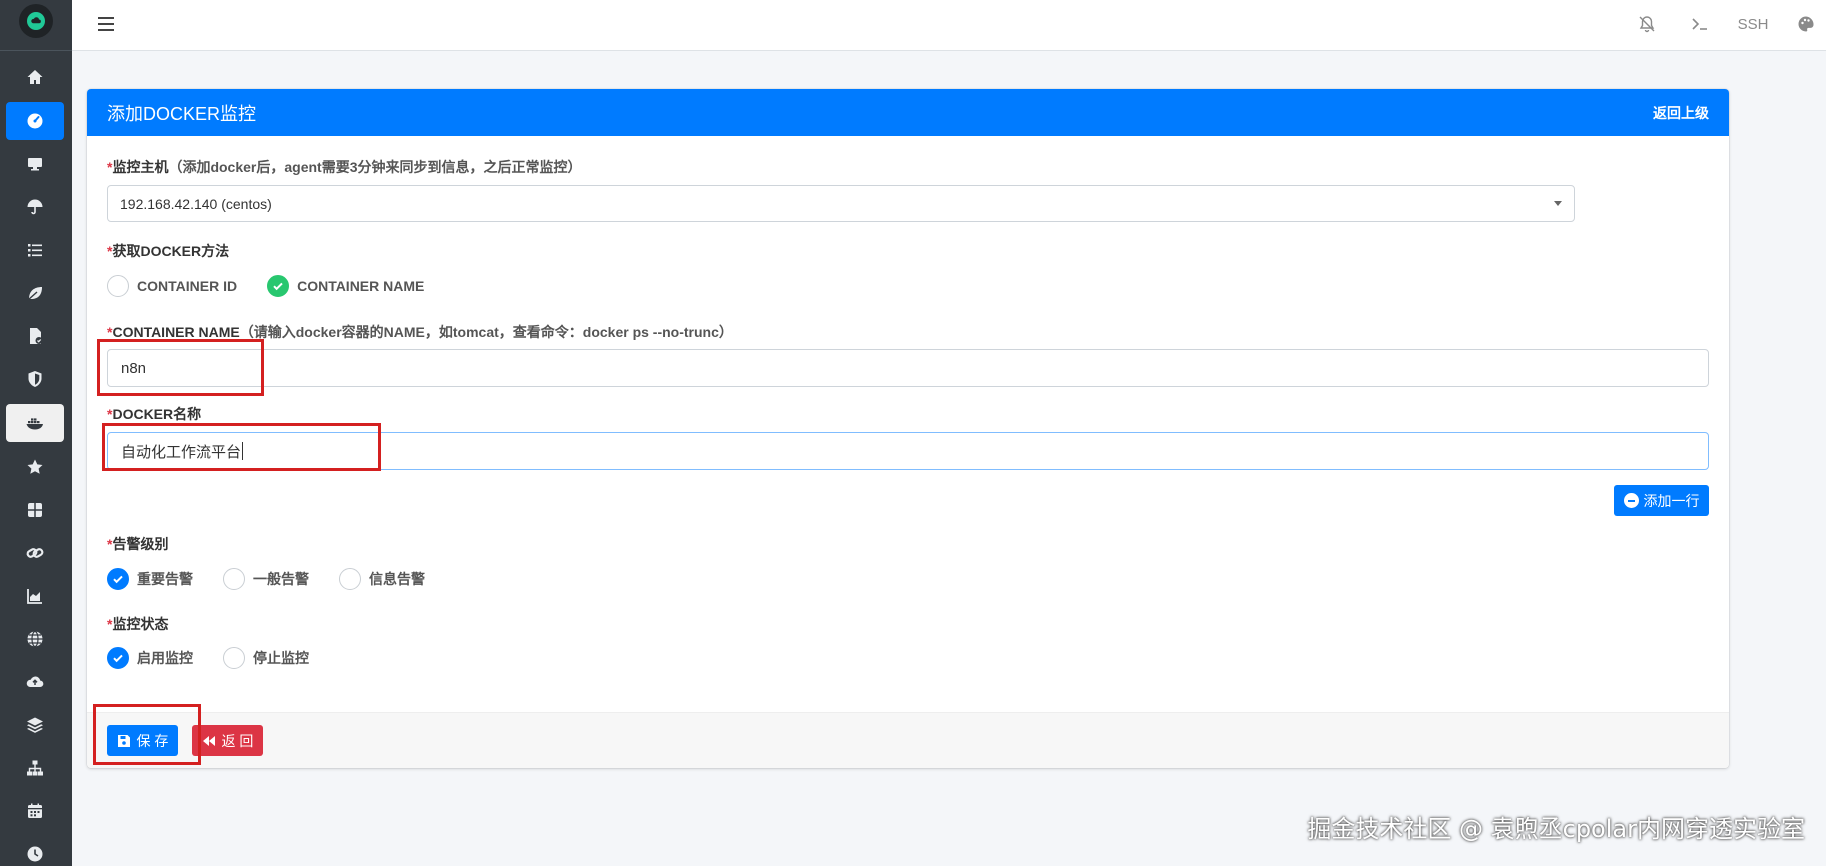  I want to click on container-name-input: n8n, so click(908, 368).